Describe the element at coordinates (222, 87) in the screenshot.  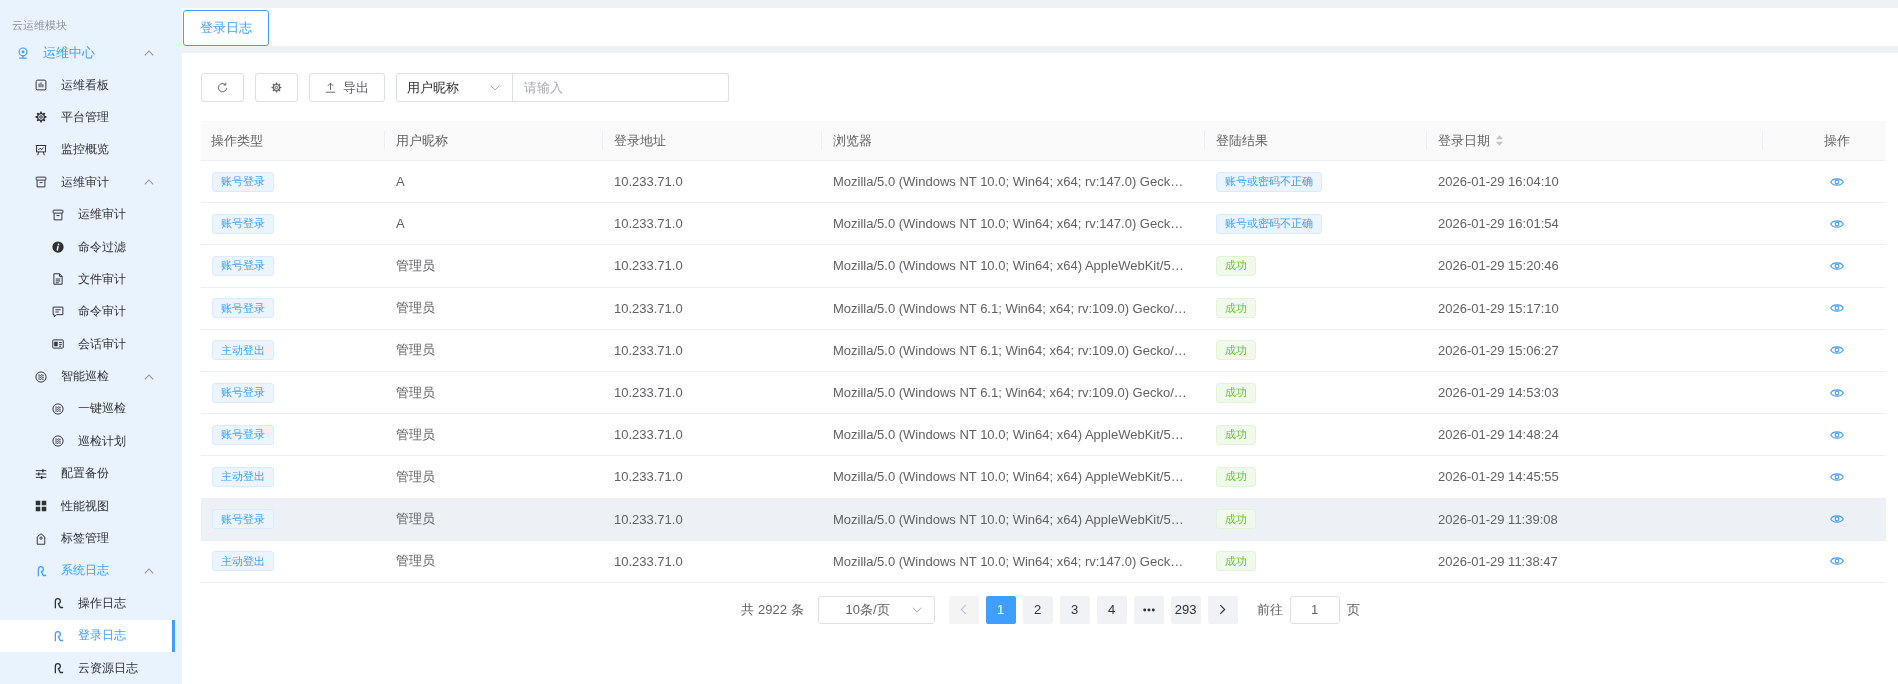
I see `refresh-button` at that location.